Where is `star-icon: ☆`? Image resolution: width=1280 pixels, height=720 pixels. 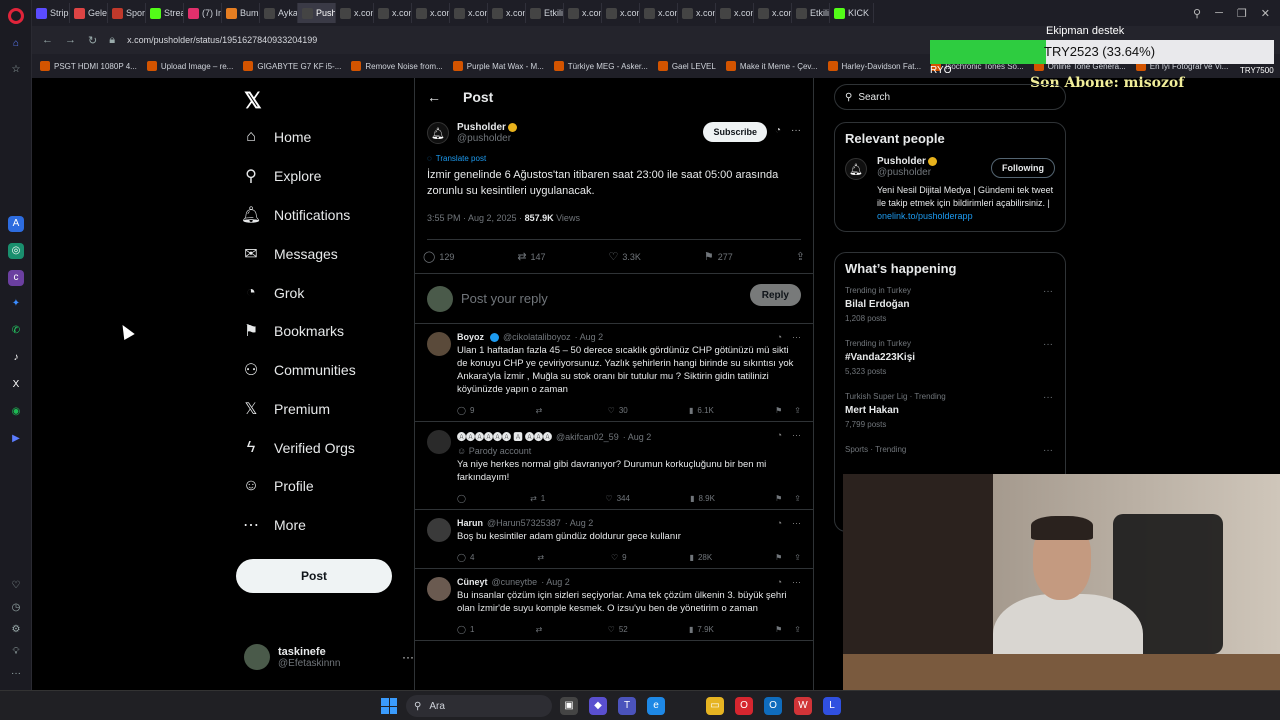 star-icon: ☆ is located at coordinates (16, 70).